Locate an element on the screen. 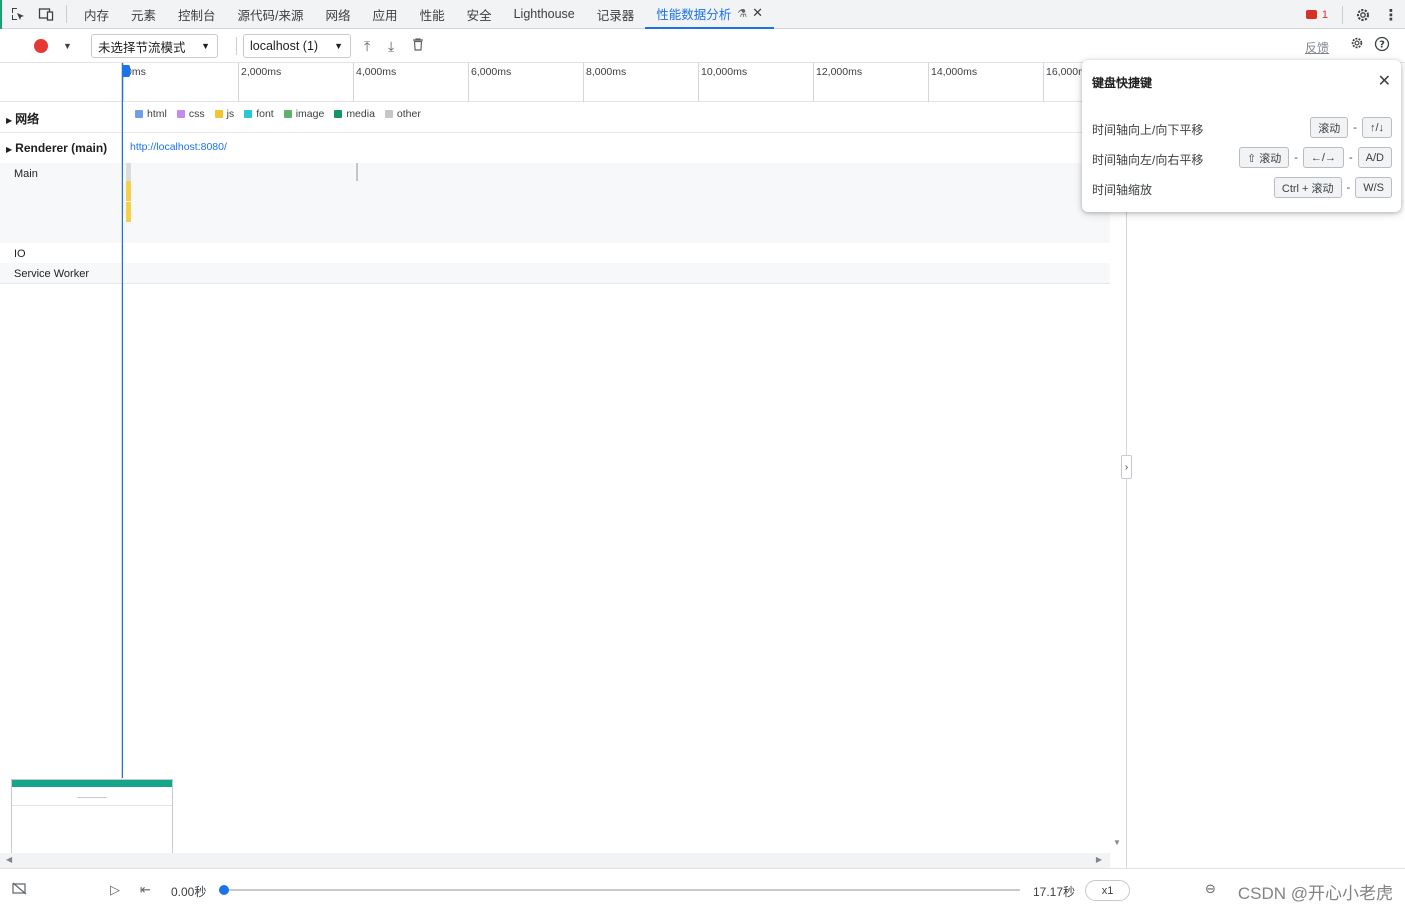 The width and height of the screenshot is (1405, 909). feedback-link: 反馈 is located at coordinates (1317, 47).